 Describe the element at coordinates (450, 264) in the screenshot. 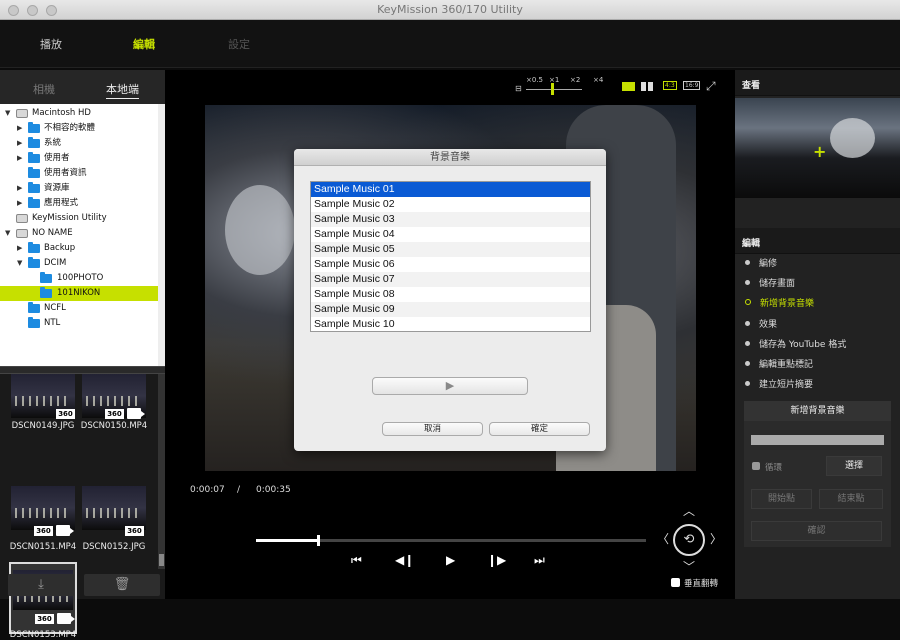

I see `music-item: Sample Music 06` at that location.